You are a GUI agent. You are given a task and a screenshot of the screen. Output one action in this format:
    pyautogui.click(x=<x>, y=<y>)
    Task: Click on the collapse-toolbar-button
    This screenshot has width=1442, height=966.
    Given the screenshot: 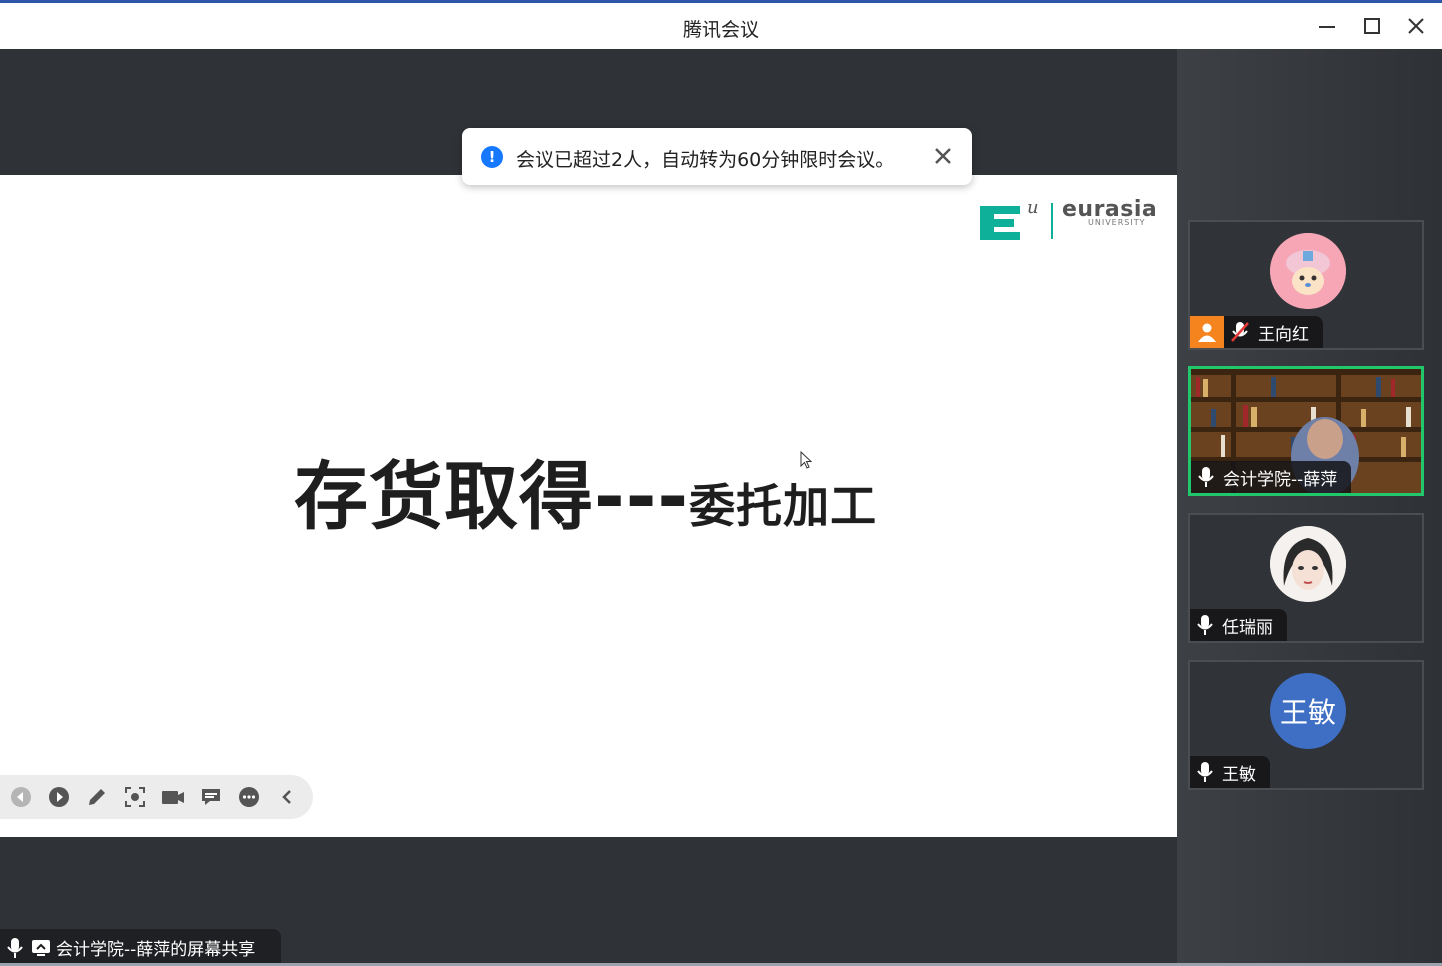 What is the action you would take?
    pyautogui.click(x=287, y=797)
    